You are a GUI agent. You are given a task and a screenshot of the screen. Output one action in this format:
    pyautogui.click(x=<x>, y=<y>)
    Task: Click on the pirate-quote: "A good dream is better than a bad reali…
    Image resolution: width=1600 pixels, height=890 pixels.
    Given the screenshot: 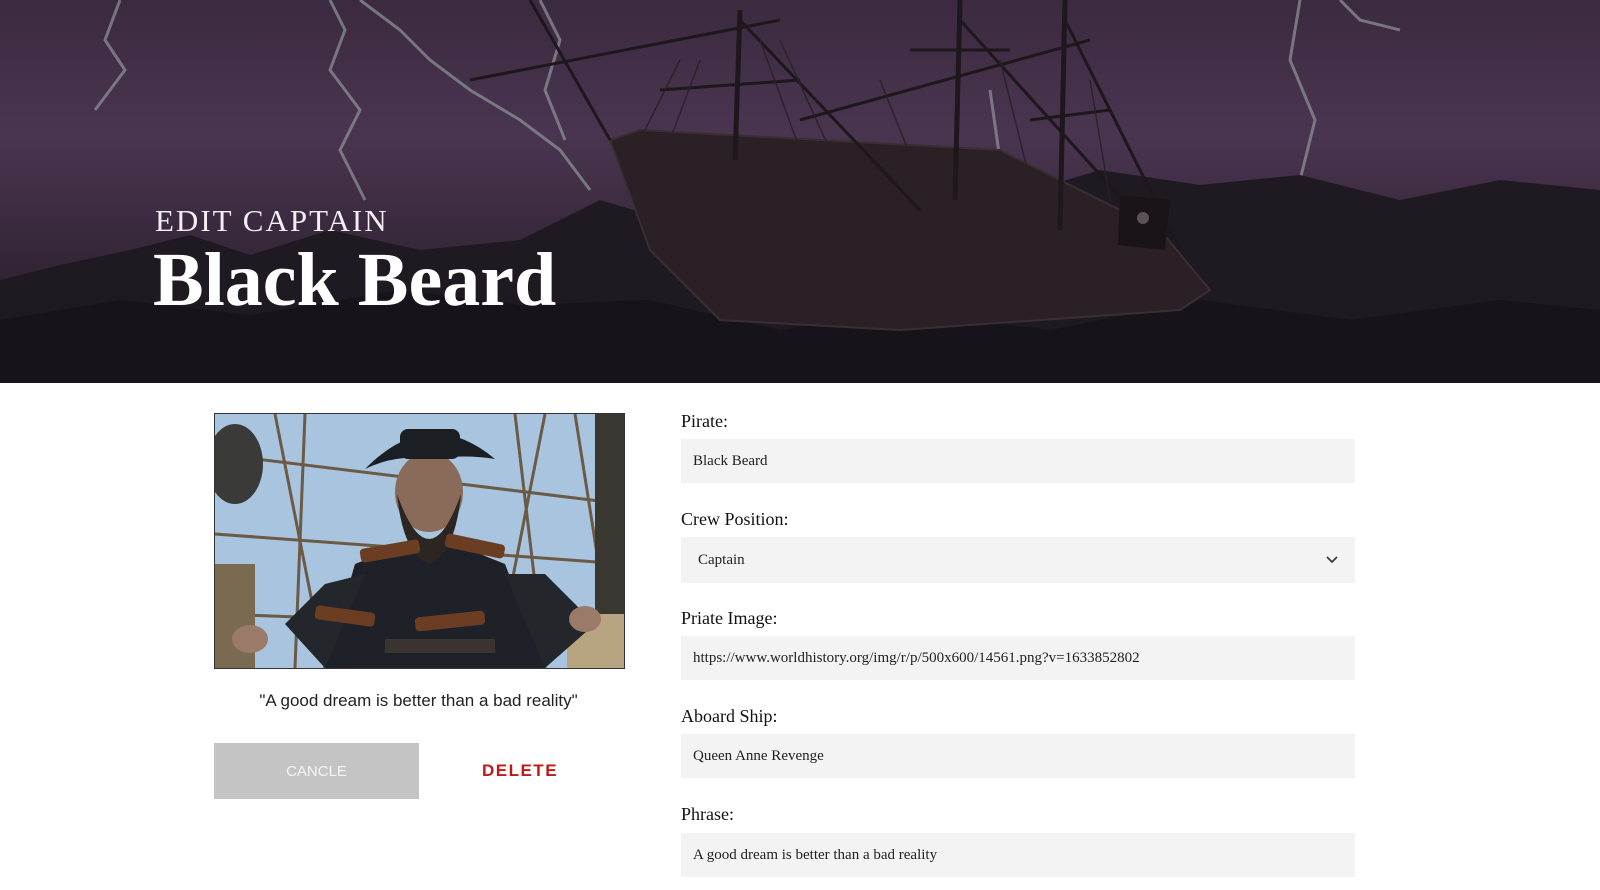 What is the action you would take?
    pyautogui.click(x=418, y=700)
    